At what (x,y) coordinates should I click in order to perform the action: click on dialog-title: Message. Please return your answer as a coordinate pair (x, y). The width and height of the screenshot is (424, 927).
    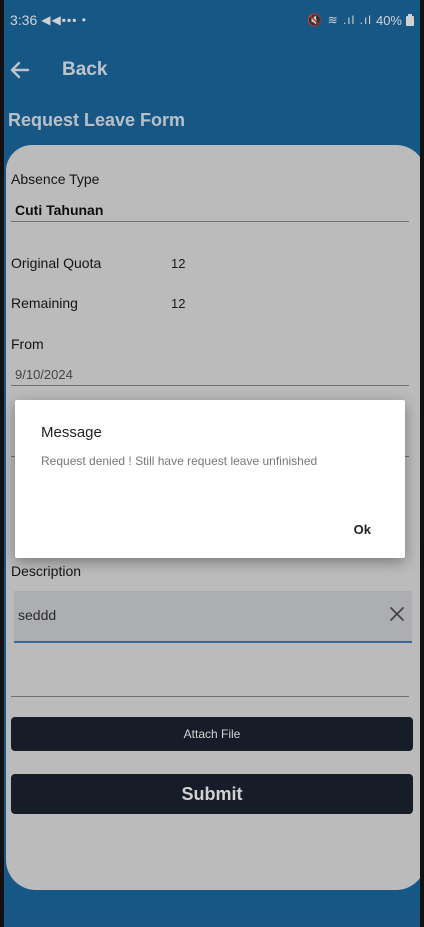
    Looking at the image, I should click on (71, 432).